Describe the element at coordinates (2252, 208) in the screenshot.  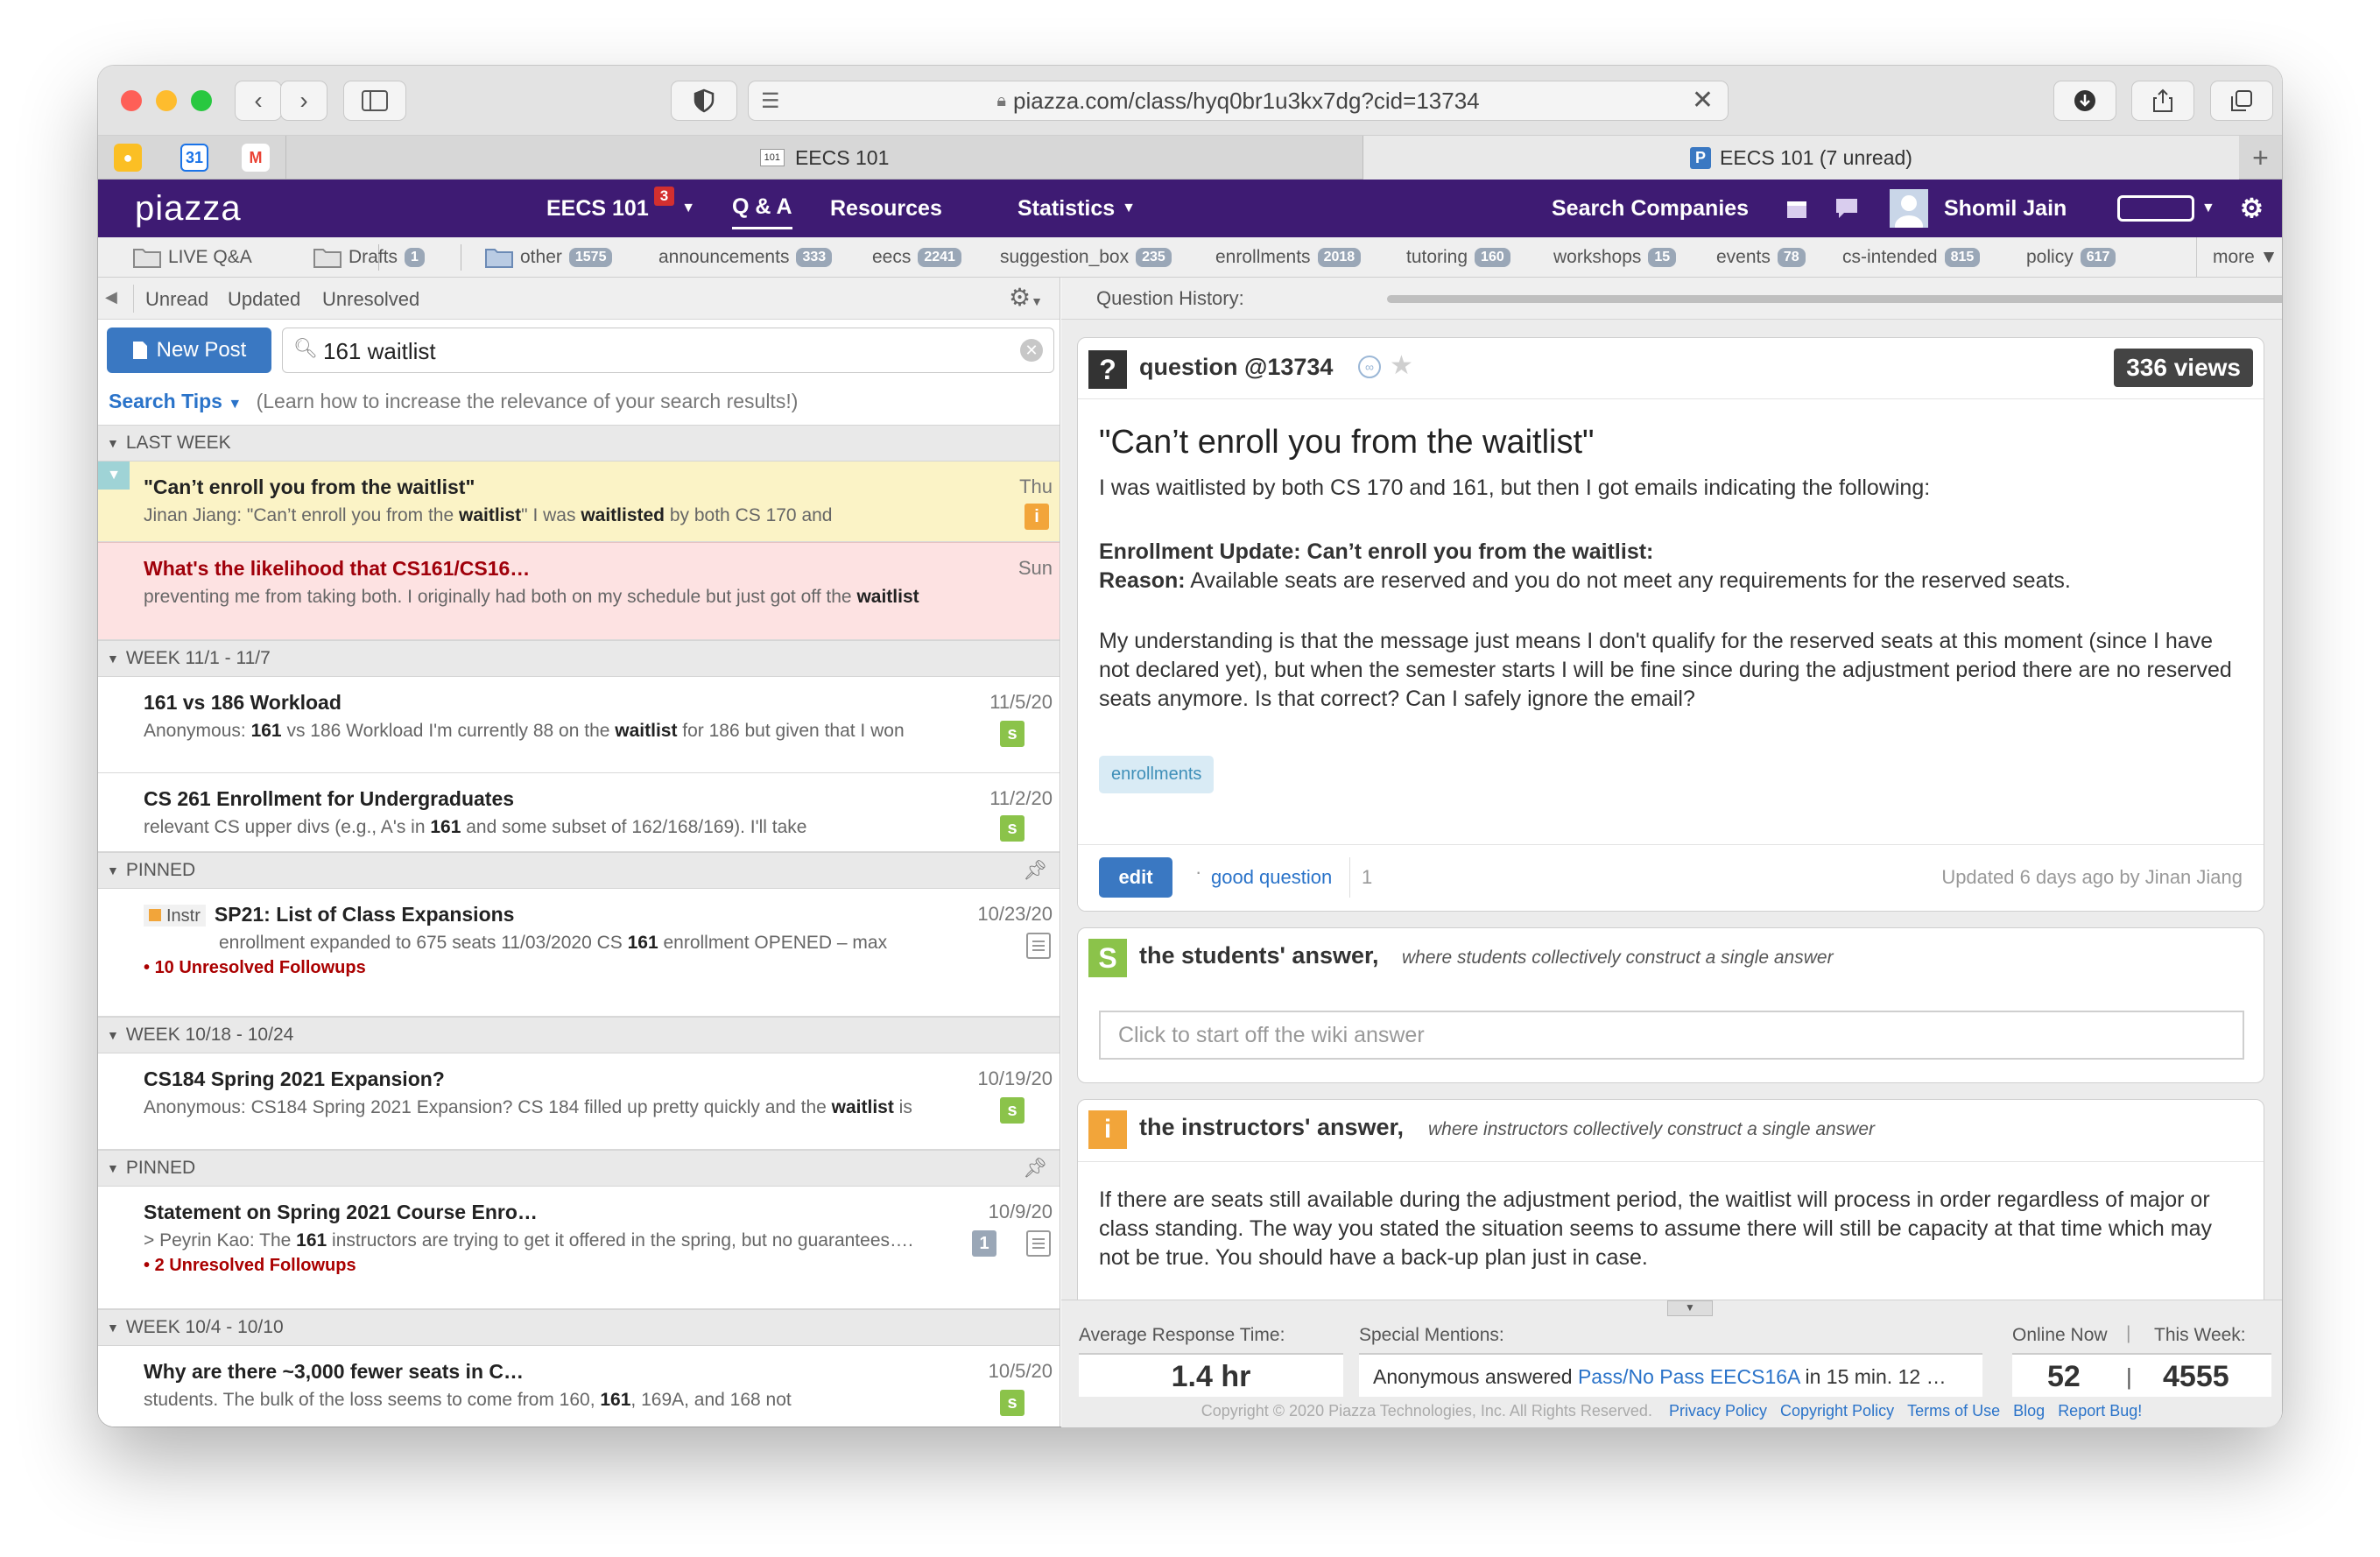
I see `gear-icon: ⚙` at that location.